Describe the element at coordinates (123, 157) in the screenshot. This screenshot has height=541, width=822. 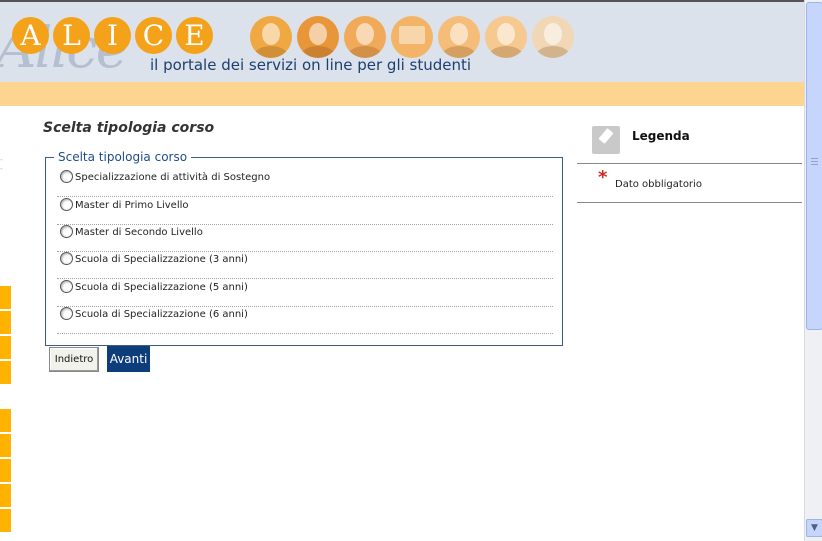
I see `fieldset-legend: Scelta tipologia corso` at that location.